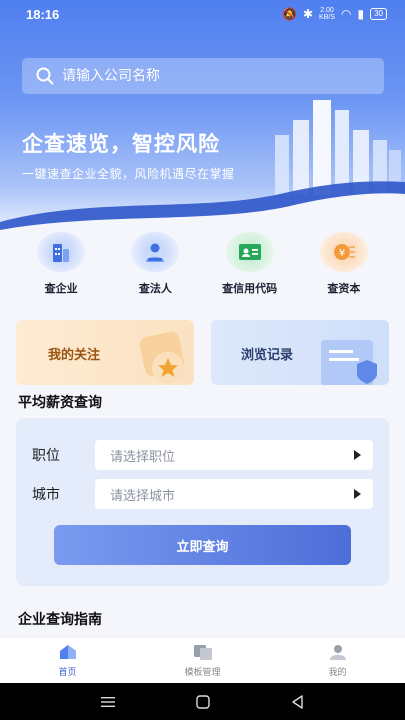  What do you see at coordinates (155, 252) in the screenshot?
I see `person-icon` at bounding box center [155, 252].